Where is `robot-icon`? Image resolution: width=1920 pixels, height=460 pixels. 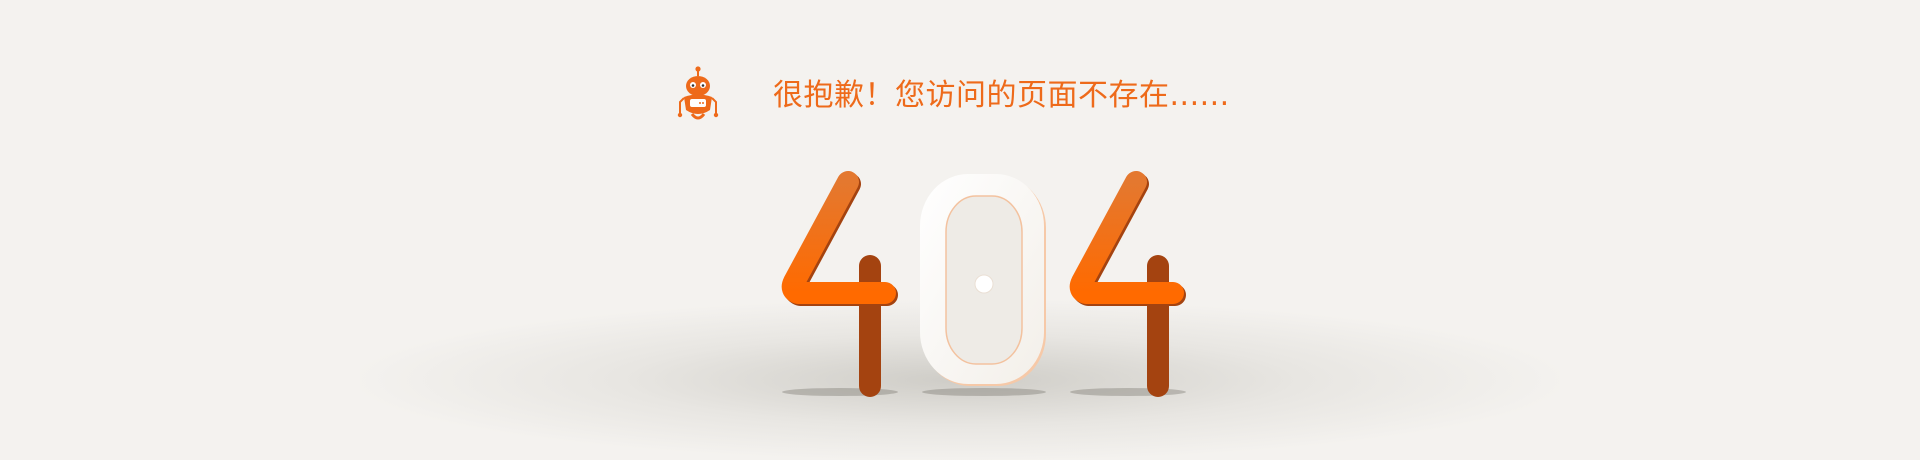 robot-icon is located at coordinates (698, 93).